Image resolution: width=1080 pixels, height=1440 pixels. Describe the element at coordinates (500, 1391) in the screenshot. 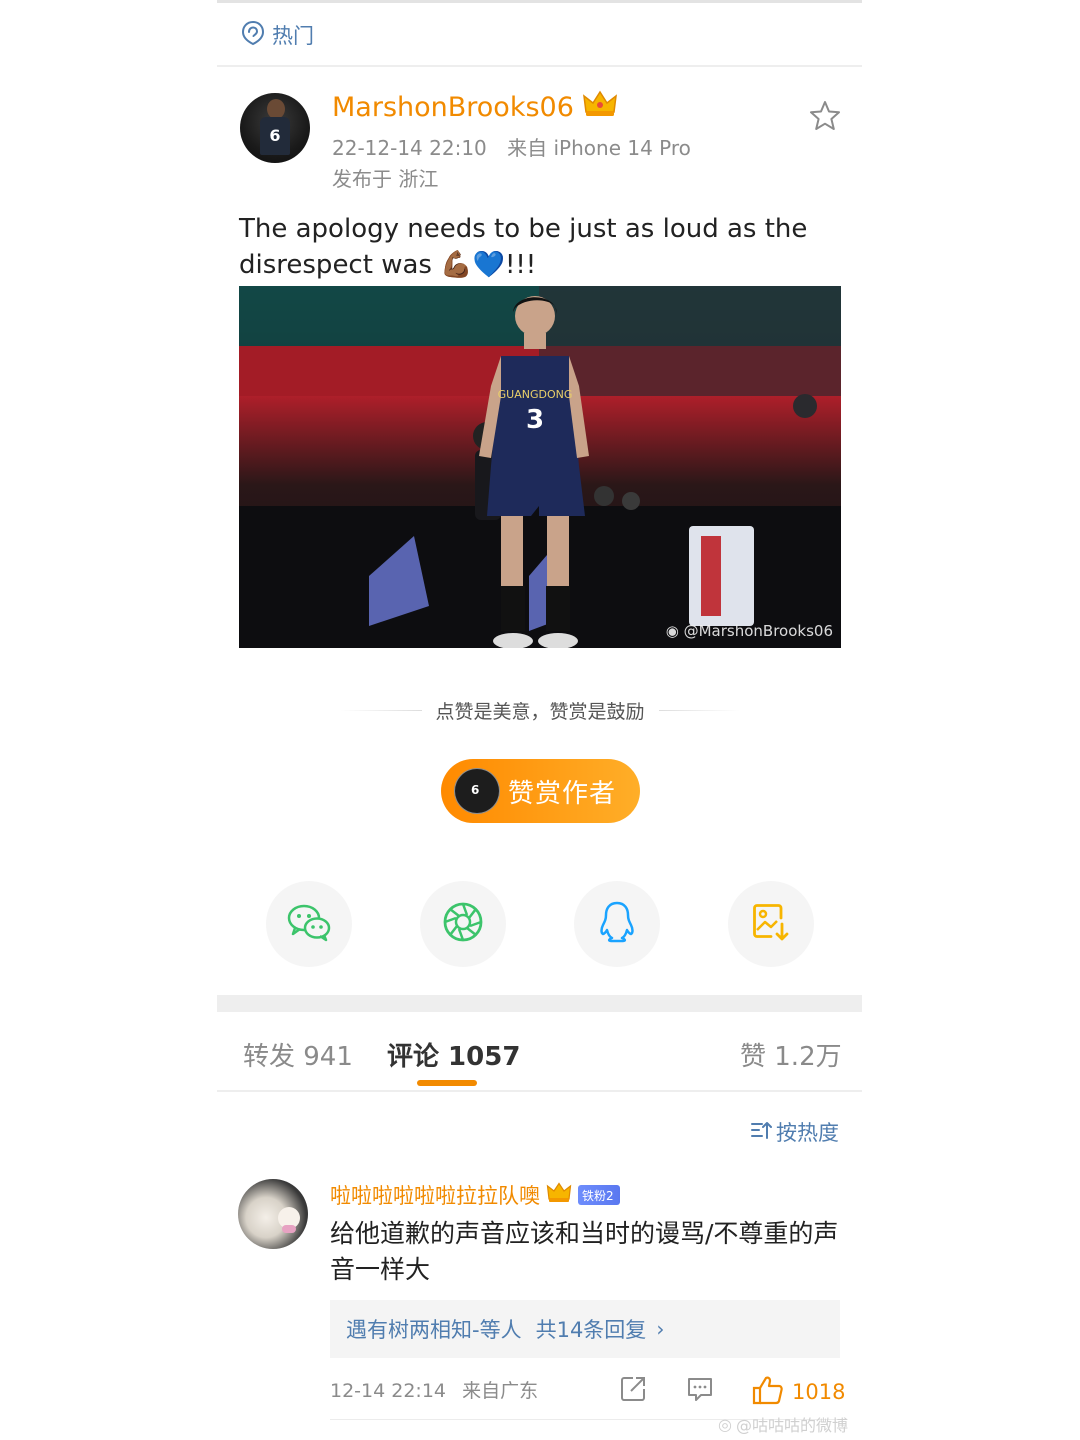

I see `comment-source: 来自广东` at that location.